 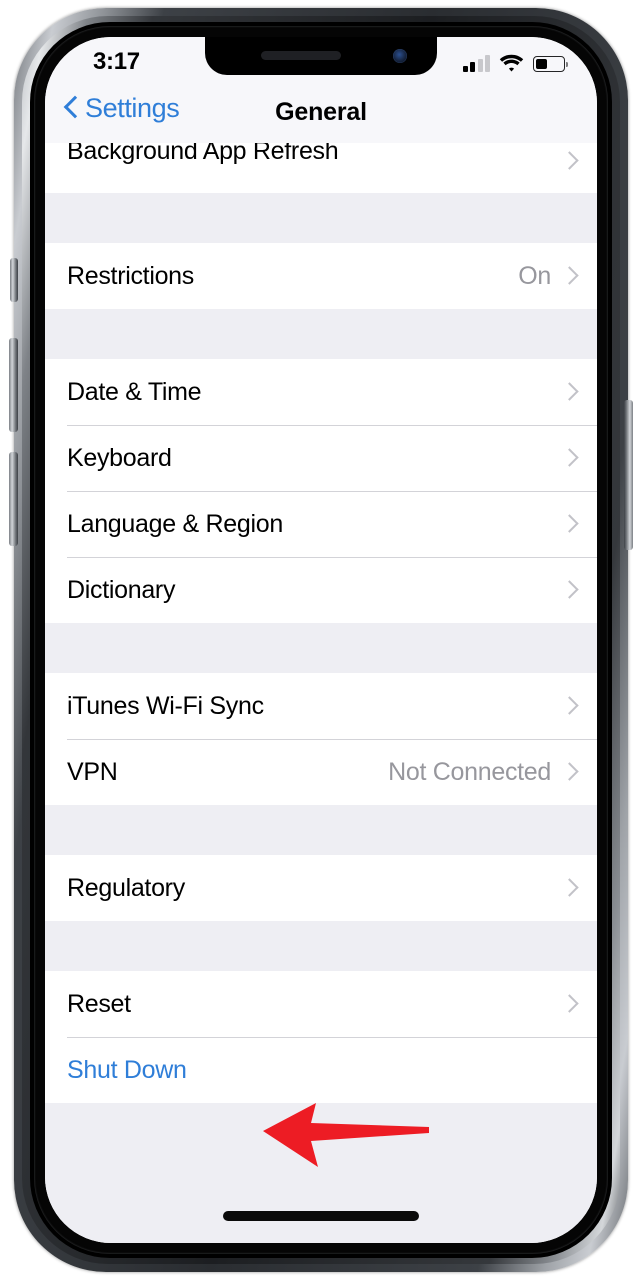 I want to click on wifi-icon, so click(x=511, y=63).